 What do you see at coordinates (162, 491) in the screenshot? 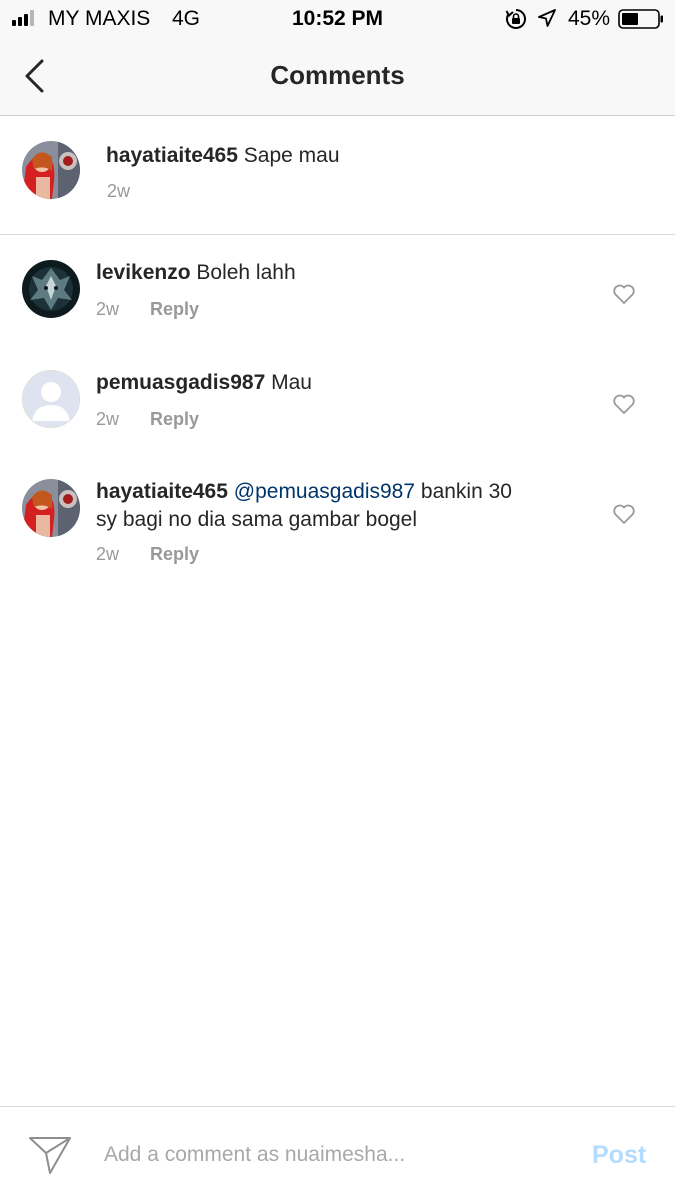
I see `comment-username: hayatiaite465` at bounding box center [162, 491].